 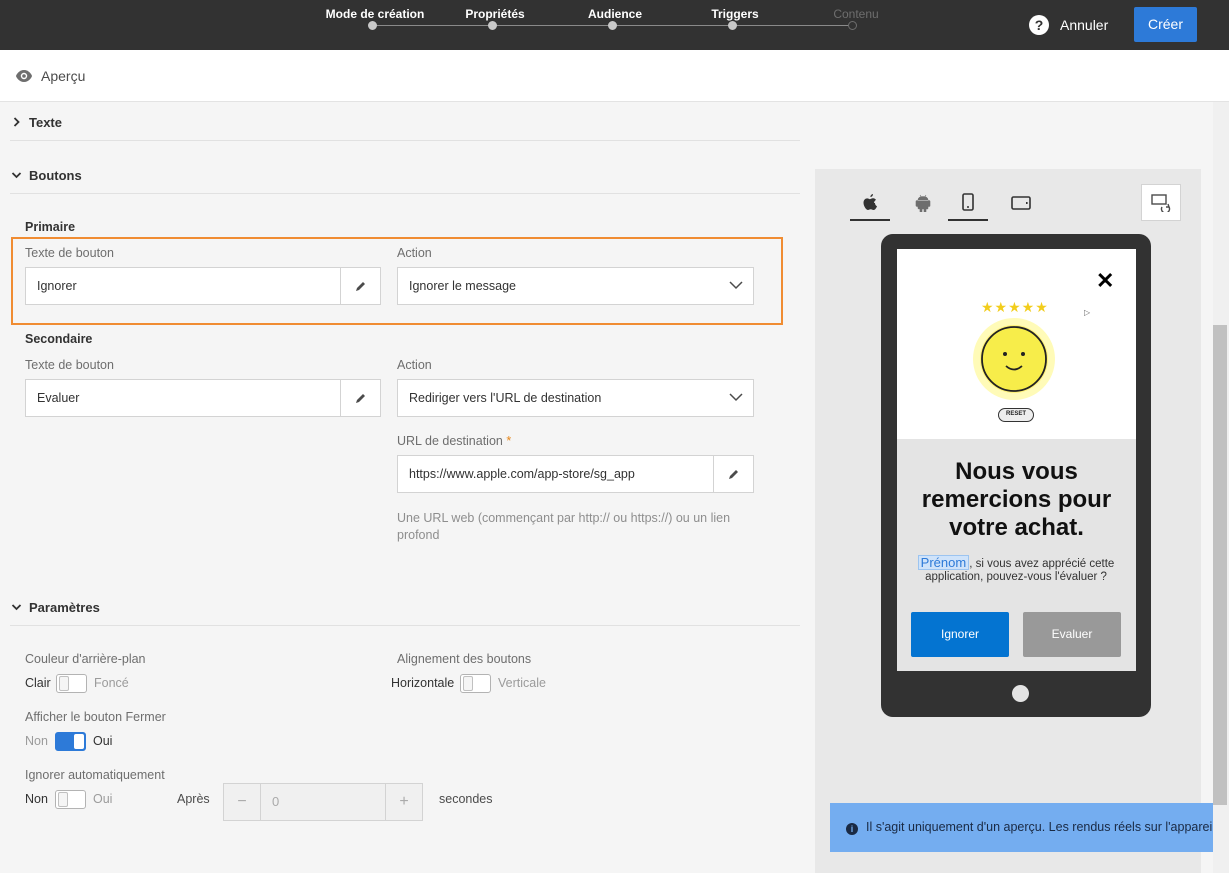 I want to click on show-close-option-oui: Oui, so click(x=103, y=741).